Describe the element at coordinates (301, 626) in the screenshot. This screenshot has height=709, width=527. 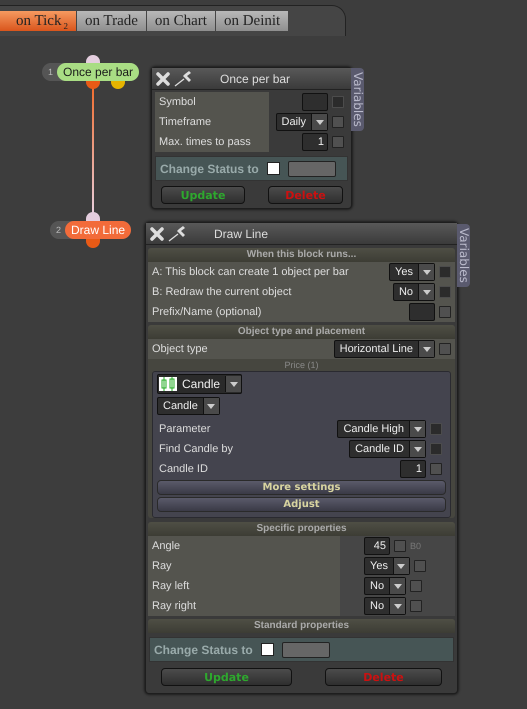
I see `section-header: Standard properties` at that location.